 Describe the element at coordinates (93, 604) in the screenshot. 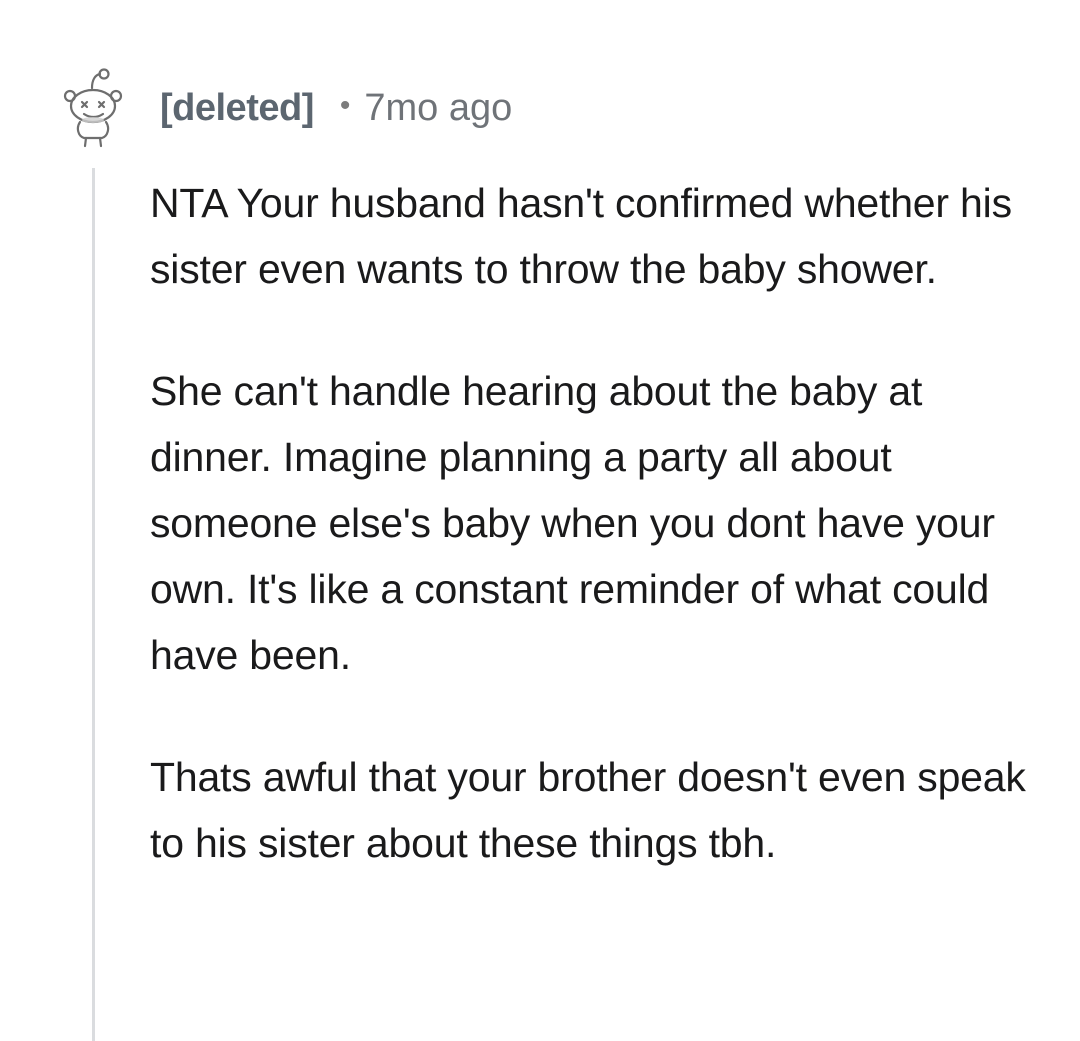

I see `thread-collapse-line` at that location.